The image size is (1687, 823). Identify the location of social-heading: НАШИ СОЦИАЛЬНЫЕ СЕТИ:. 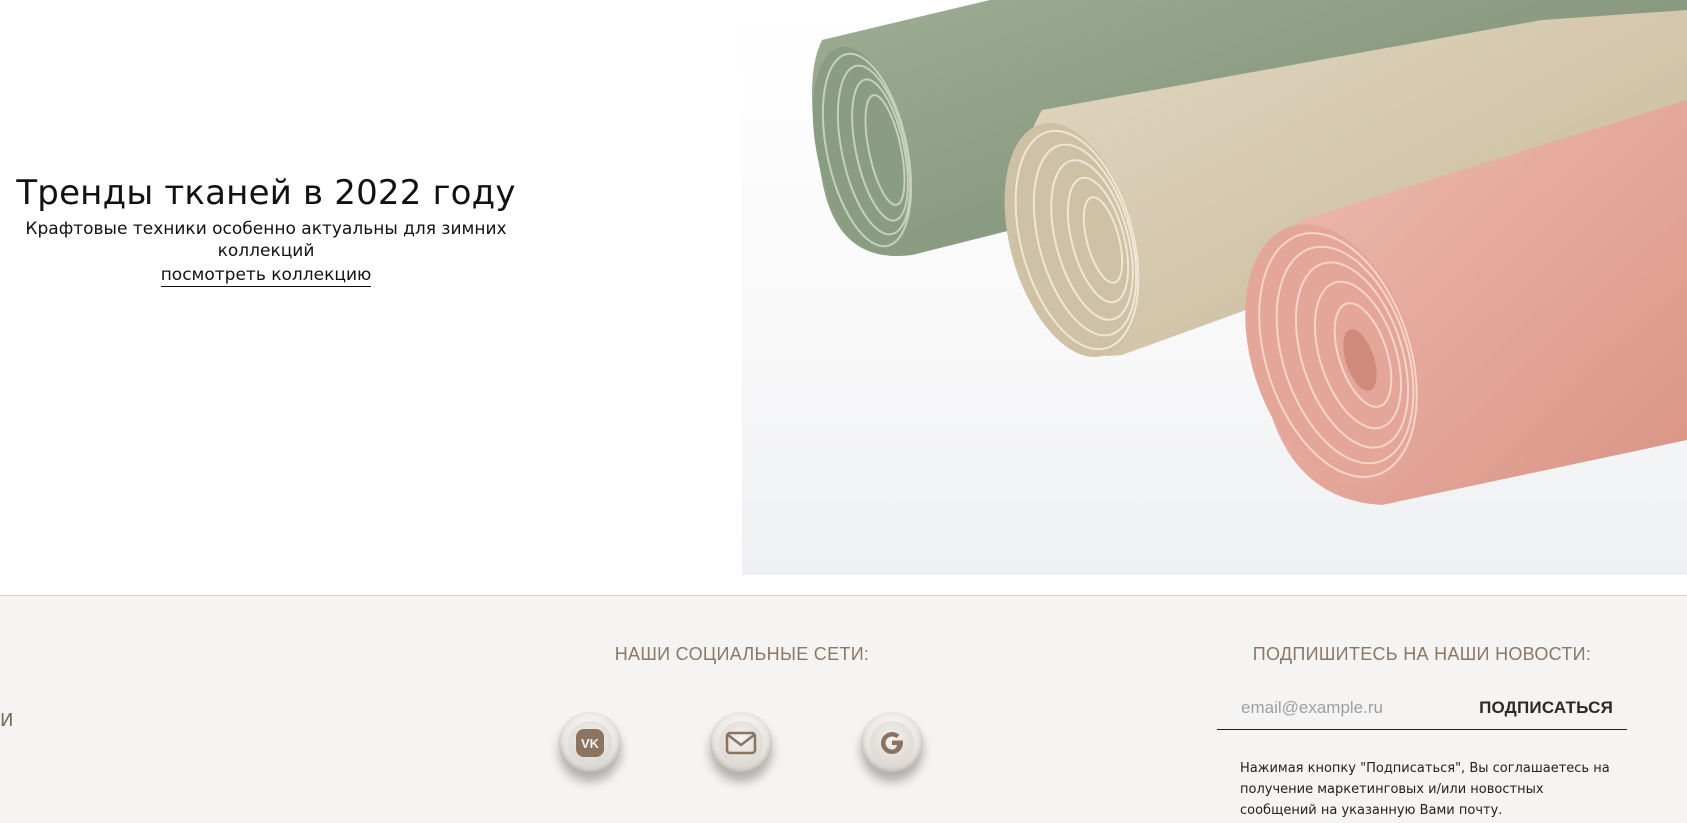
(742, 654).